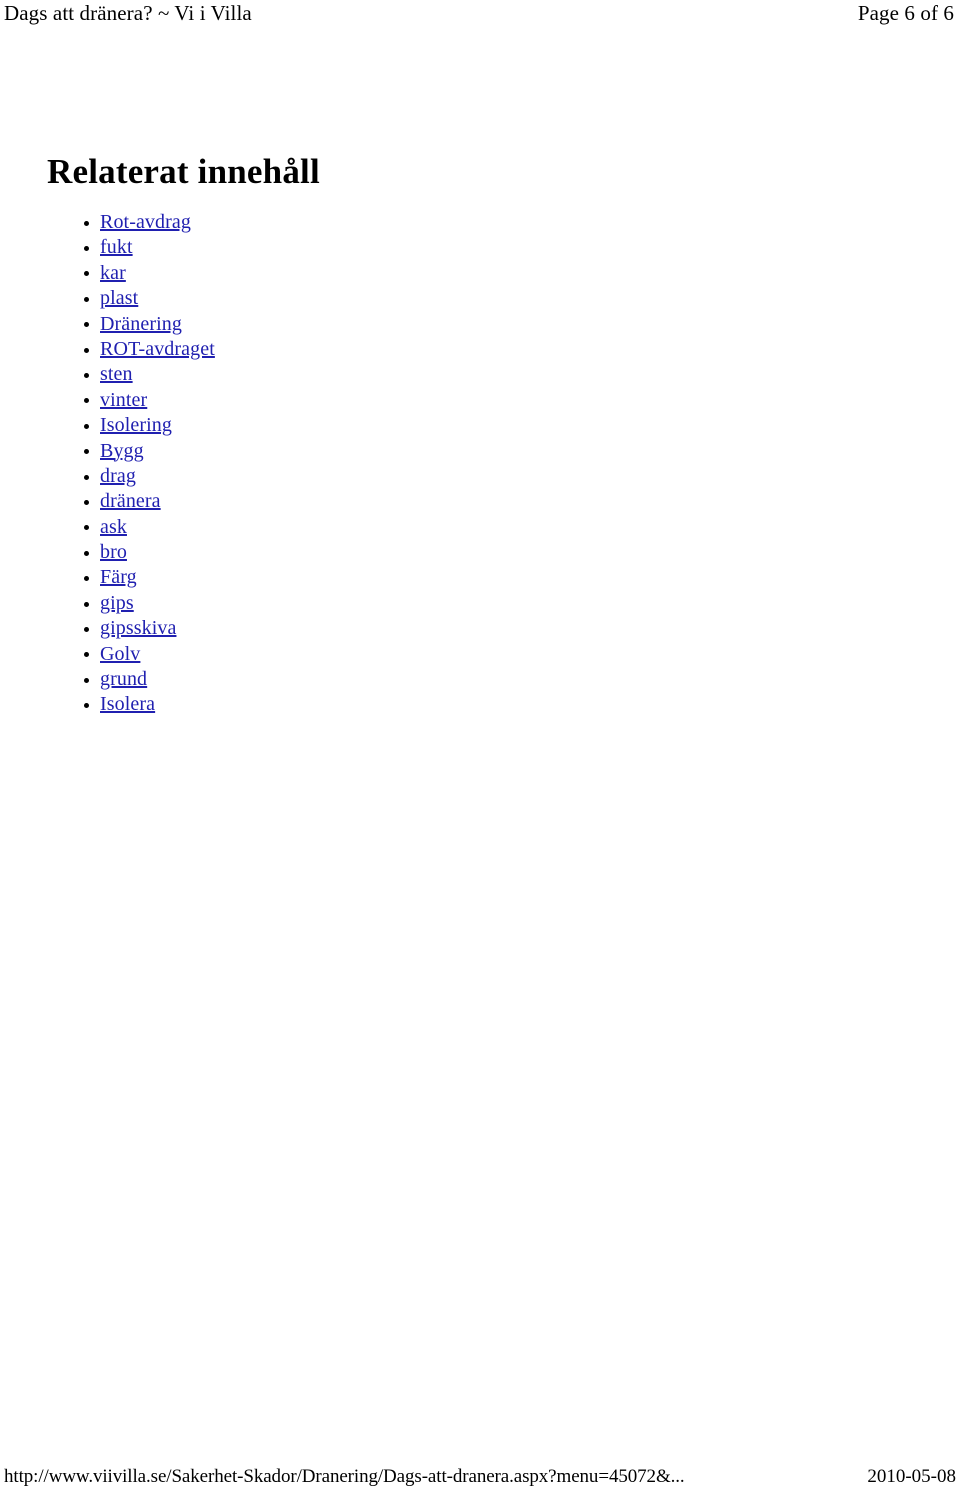 This screenshot has height=1502, width=960. What do you see at coordinates (136, 425) in the screenshot?
I see `related-link: Isolering` at bounding box center [136, 425].